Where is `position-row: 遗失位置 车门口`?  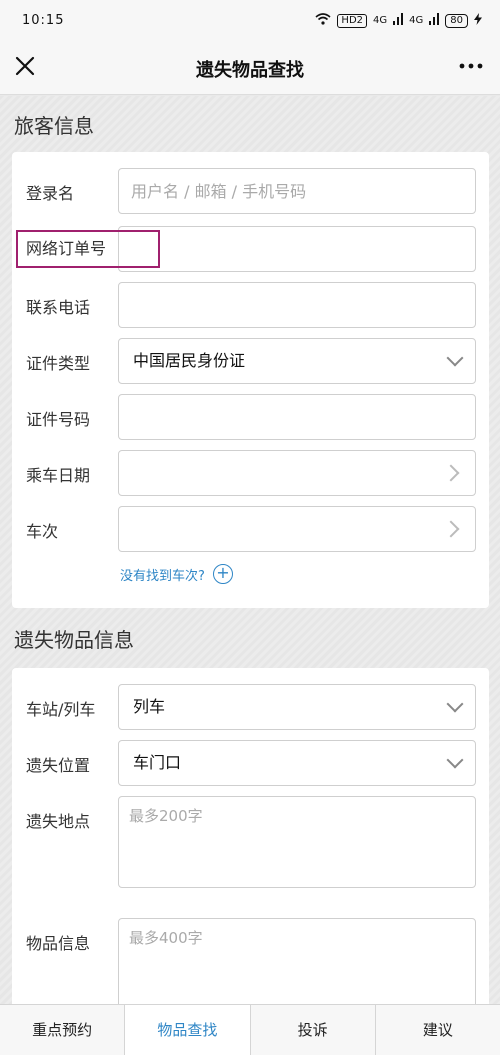
position-row: 遗失位置 车门口 is located at coordinates (250, 763).